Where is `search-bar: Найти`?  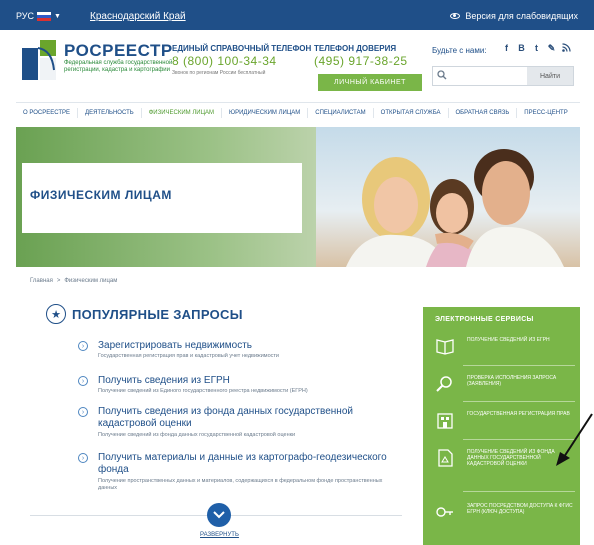
search-bar: Найти is located at coordinates (503, 76).